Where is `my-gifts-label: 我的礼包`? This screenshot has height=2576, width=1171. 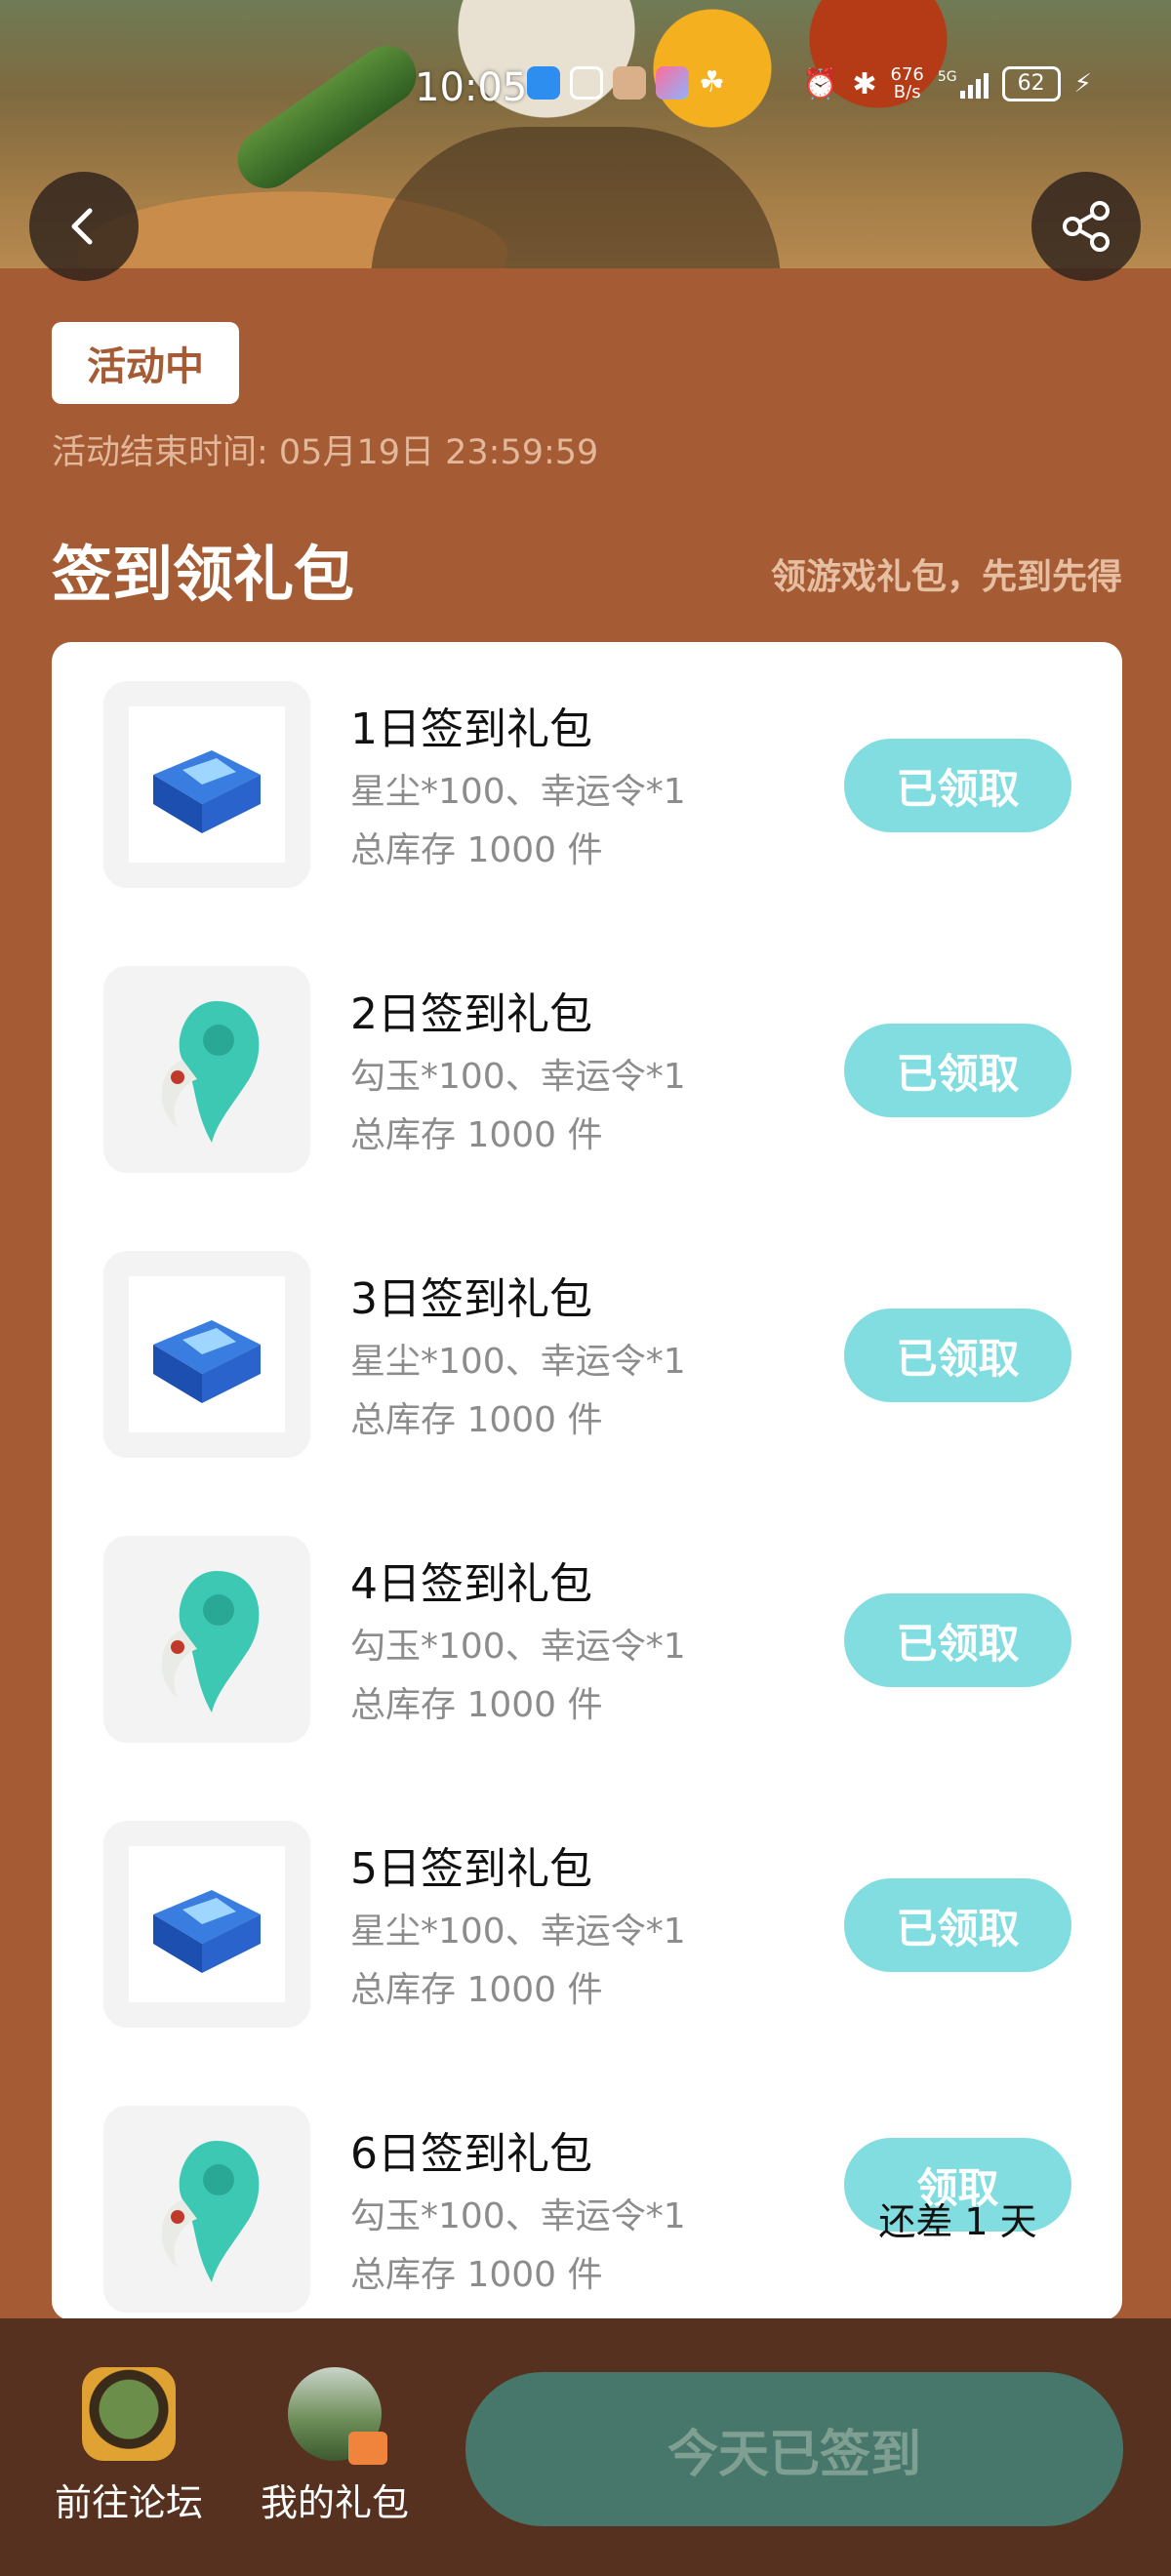
my-gifts-label: 我的礼包 is located at coordinates (334, 2502).